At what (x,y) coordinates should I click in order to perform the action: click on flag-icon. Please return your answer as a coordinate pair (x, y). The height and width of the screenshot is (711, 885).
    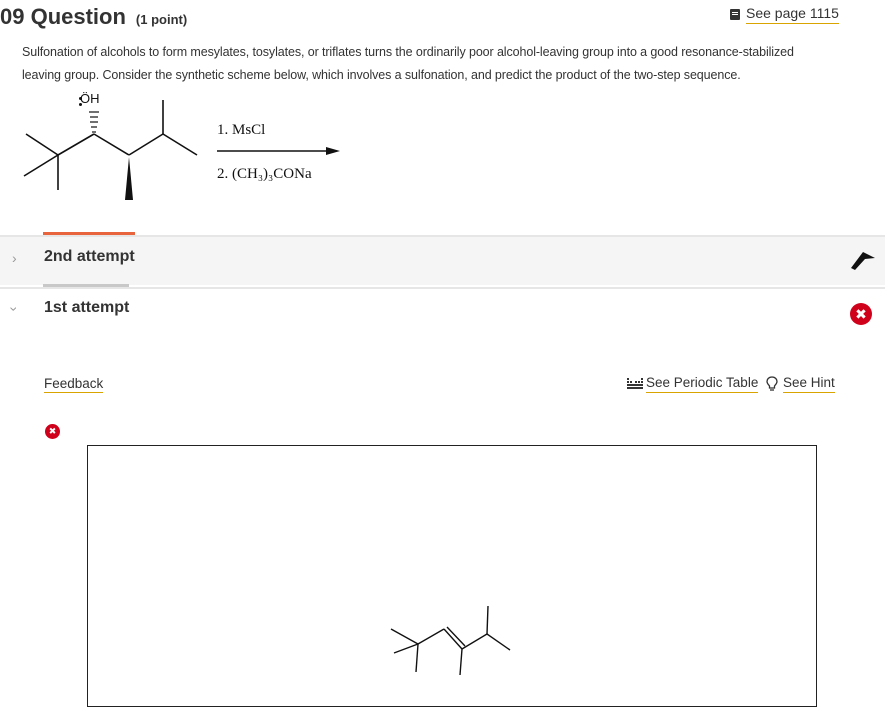
    Looking at the image, I should click on (863, 260).